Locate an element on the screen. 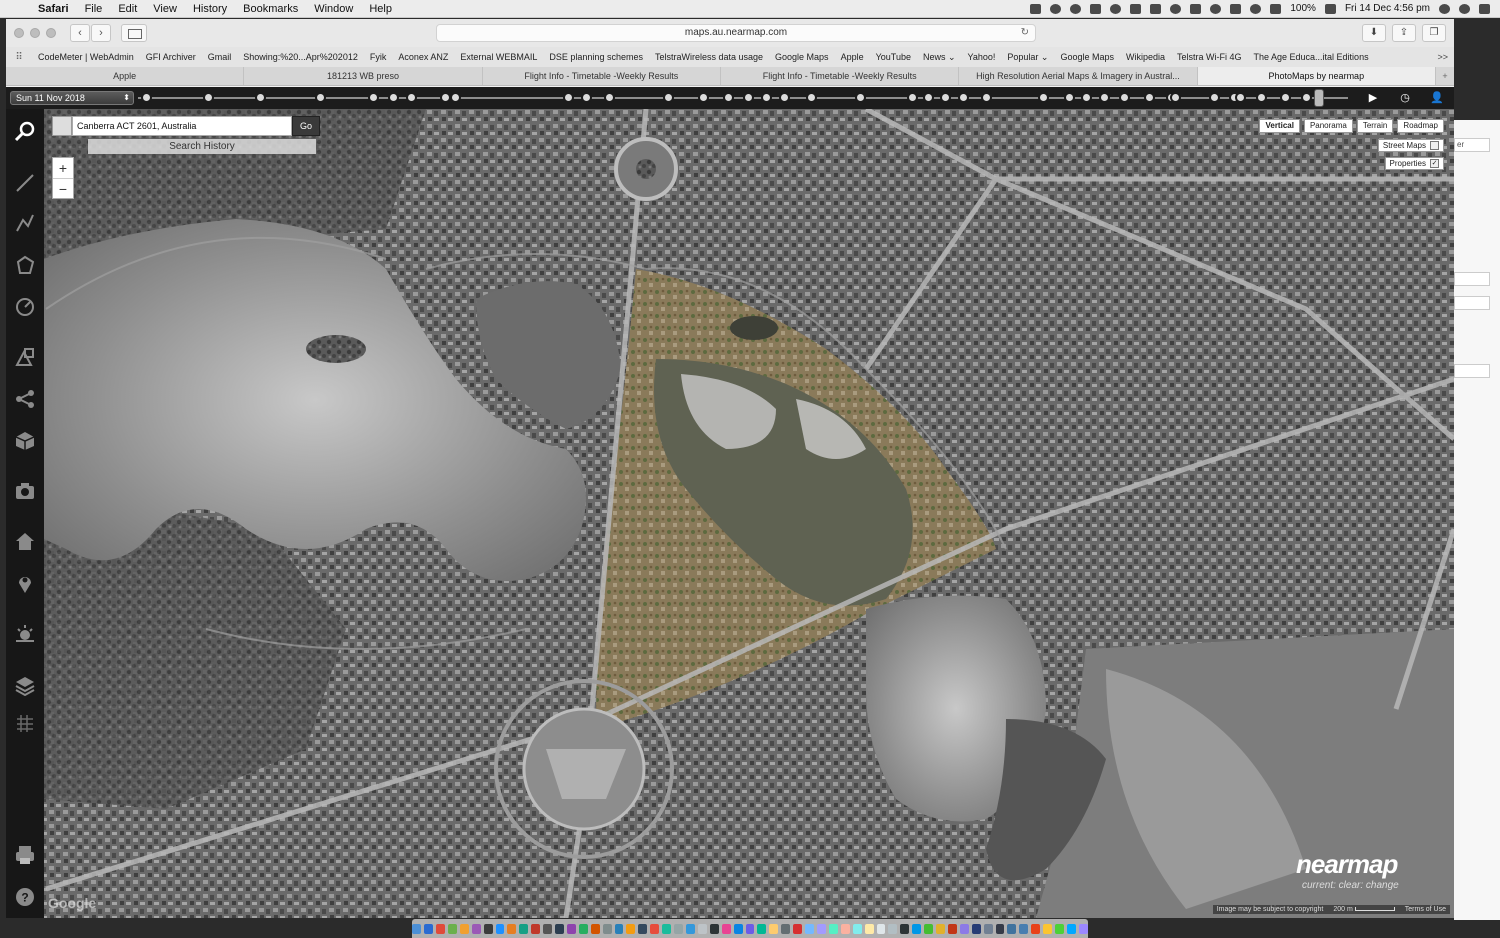 The height and width of the screenshot is (938, 1500). bookmark-item: CodeMeter | WebAdmin is located at coordinates (86, 57).